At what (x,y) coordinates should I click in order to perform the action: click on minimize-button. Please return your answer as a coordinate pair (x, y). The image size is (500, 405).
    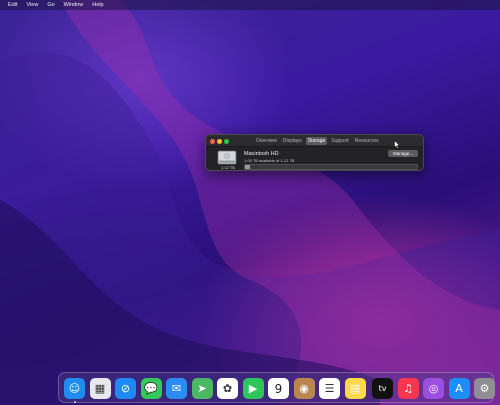
    Looking at the image, I should click on (219, 141).